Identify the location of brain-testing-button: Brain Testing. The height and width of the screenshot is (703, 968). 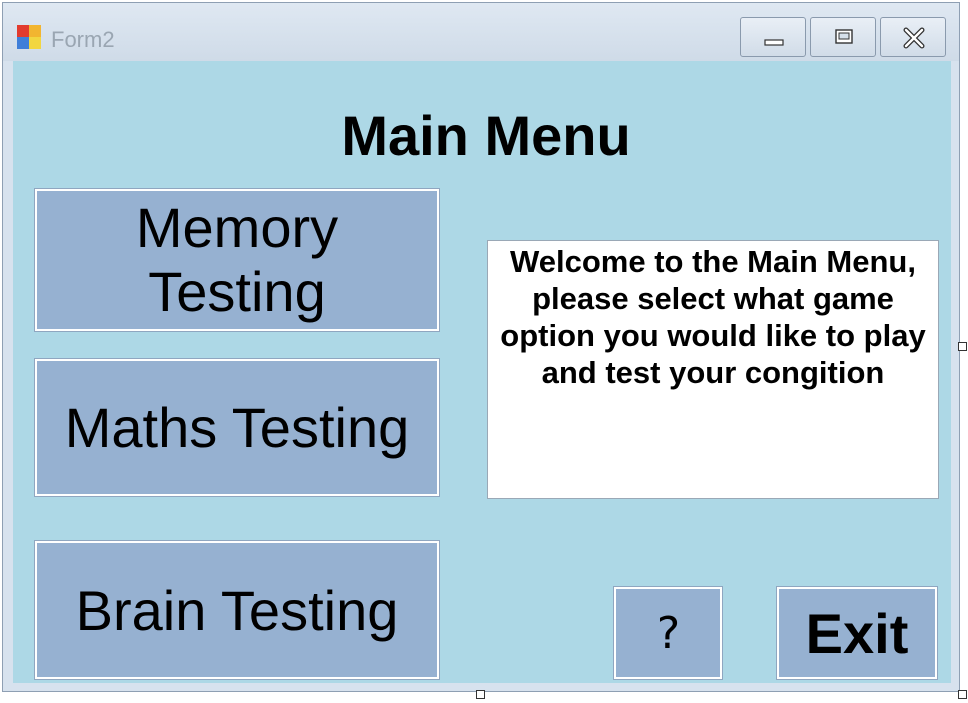
(237, 610).